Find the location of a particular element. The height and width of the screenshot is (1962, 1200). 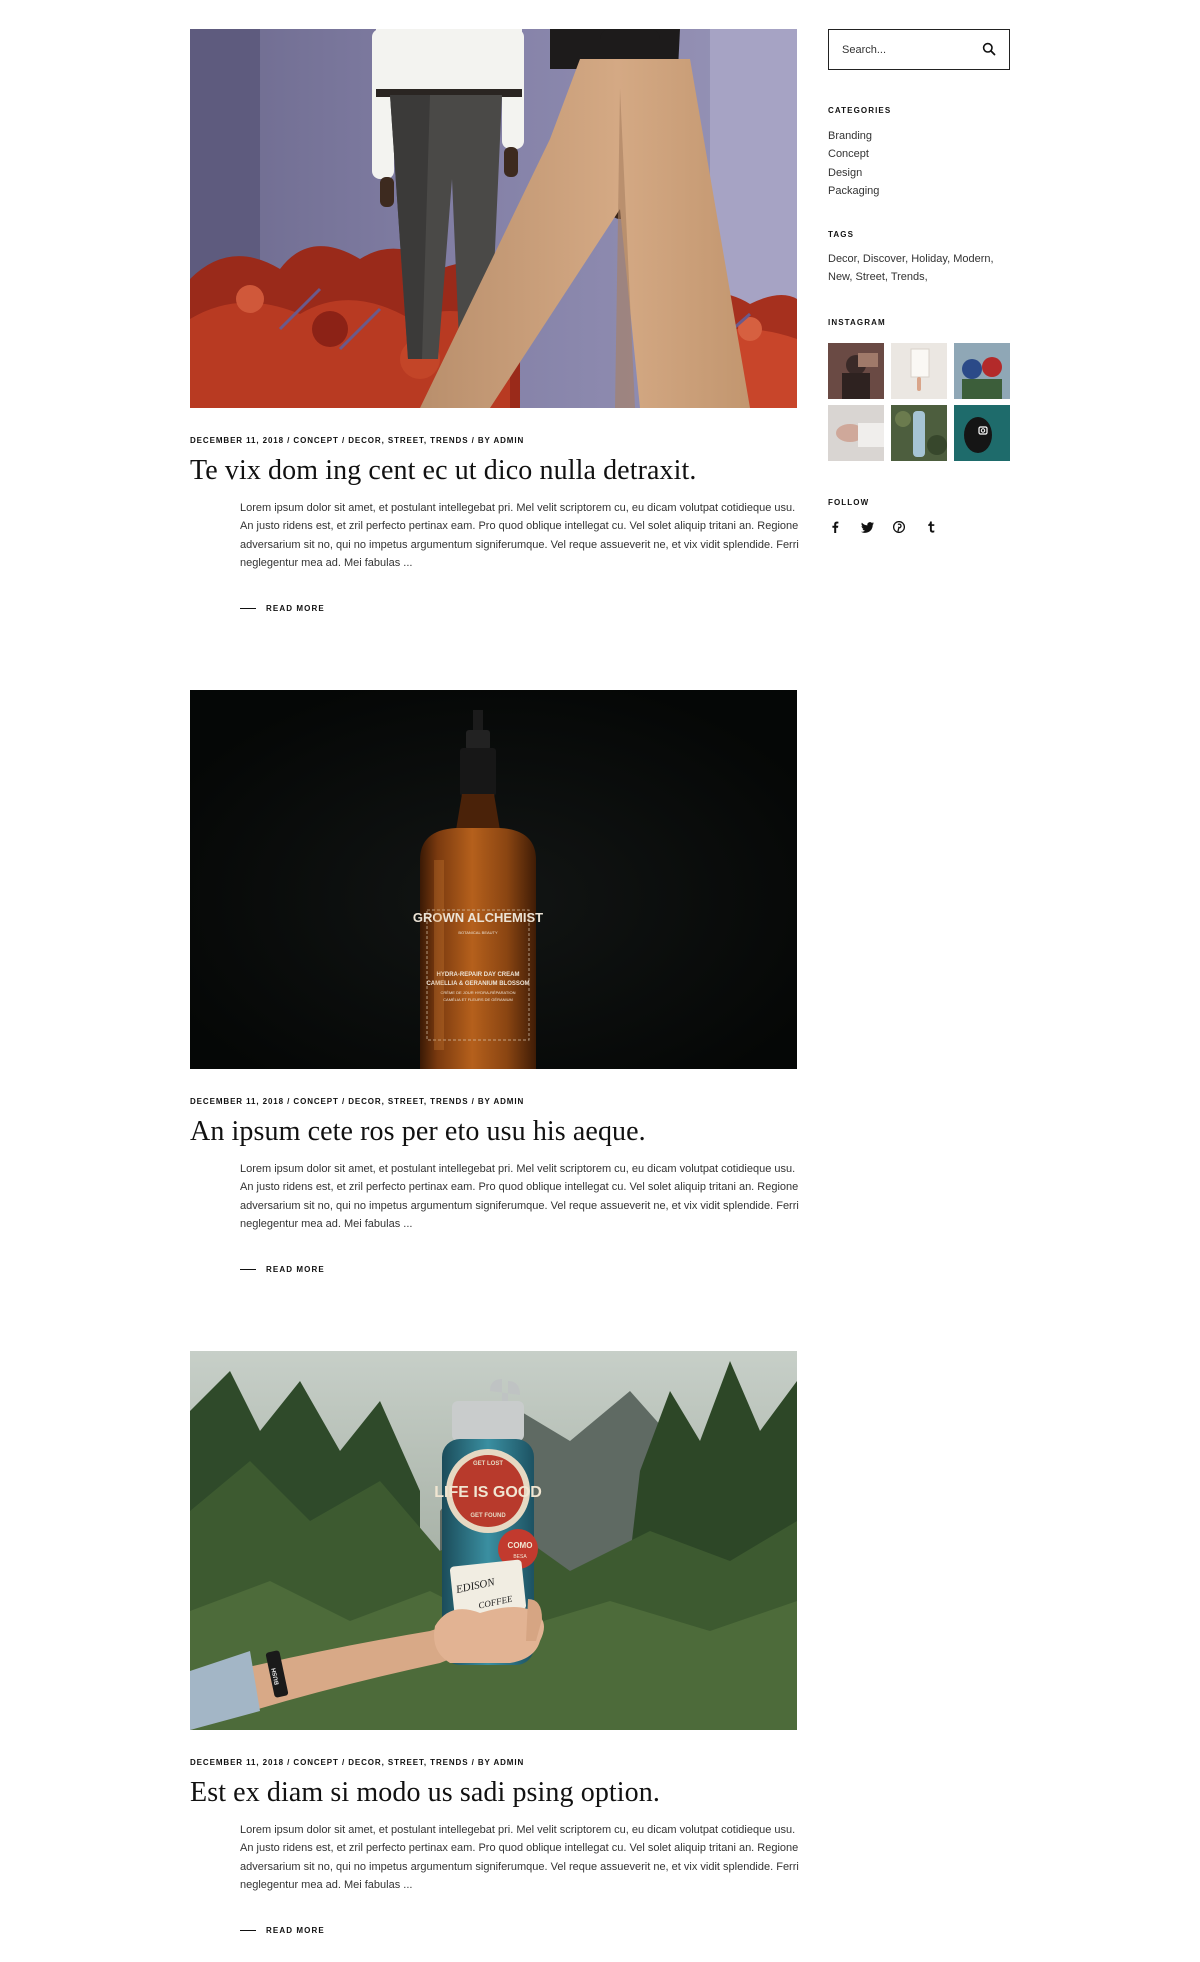

bottle-sticker-text: GET FOUND is located at coordinates (488, 1516).